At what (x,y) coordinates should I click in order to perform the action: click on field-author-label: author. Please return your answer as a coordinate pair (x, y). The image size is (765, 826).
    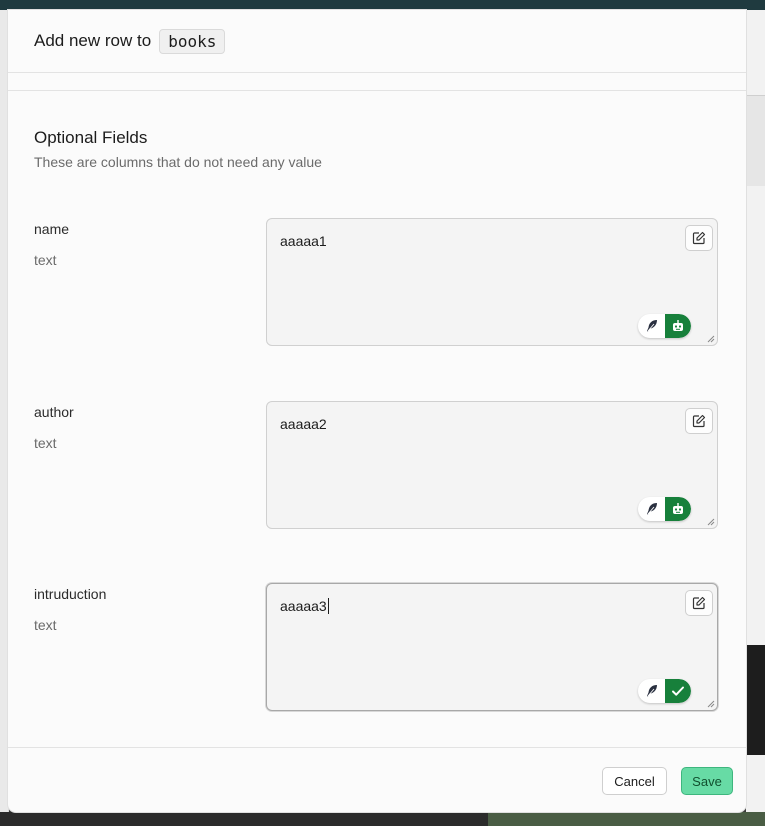
    Looking at the image, I should click on (54, 412).